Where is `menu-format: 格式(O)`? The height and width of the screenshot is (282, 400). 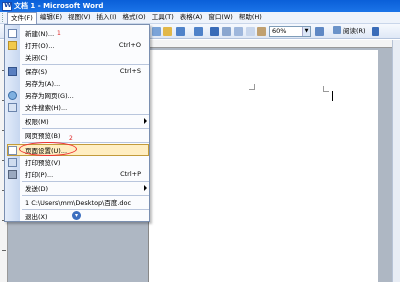 menu-format: 格式(O) is located at coordinates (134, 17).